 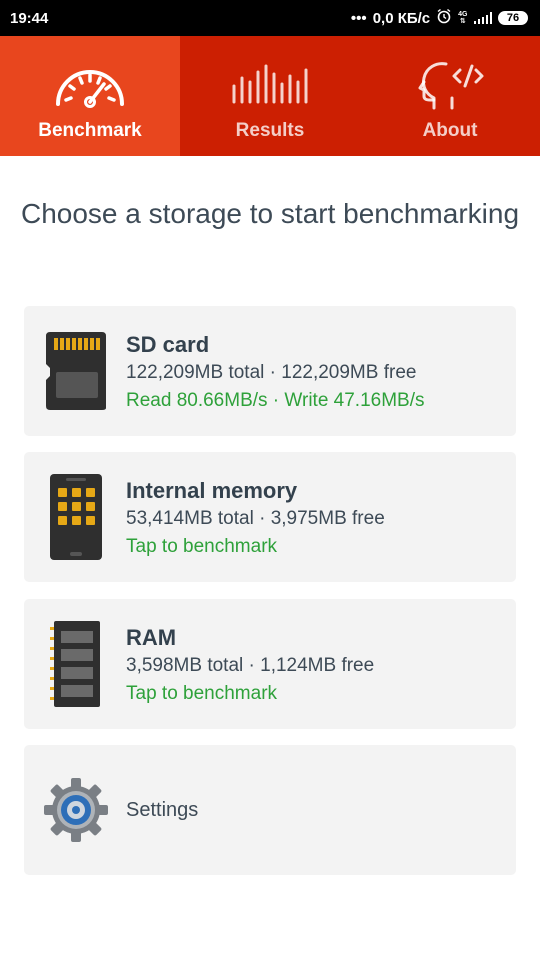 What do you see at coordinates (270, 84) in the screenshot?
I see `bar-chart-icon` at bounding box center [270, 84].